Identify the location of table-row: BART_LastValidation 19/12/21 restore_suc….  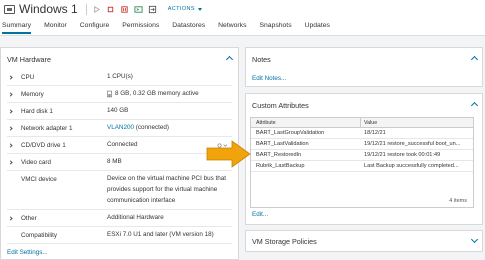
(362, 144).